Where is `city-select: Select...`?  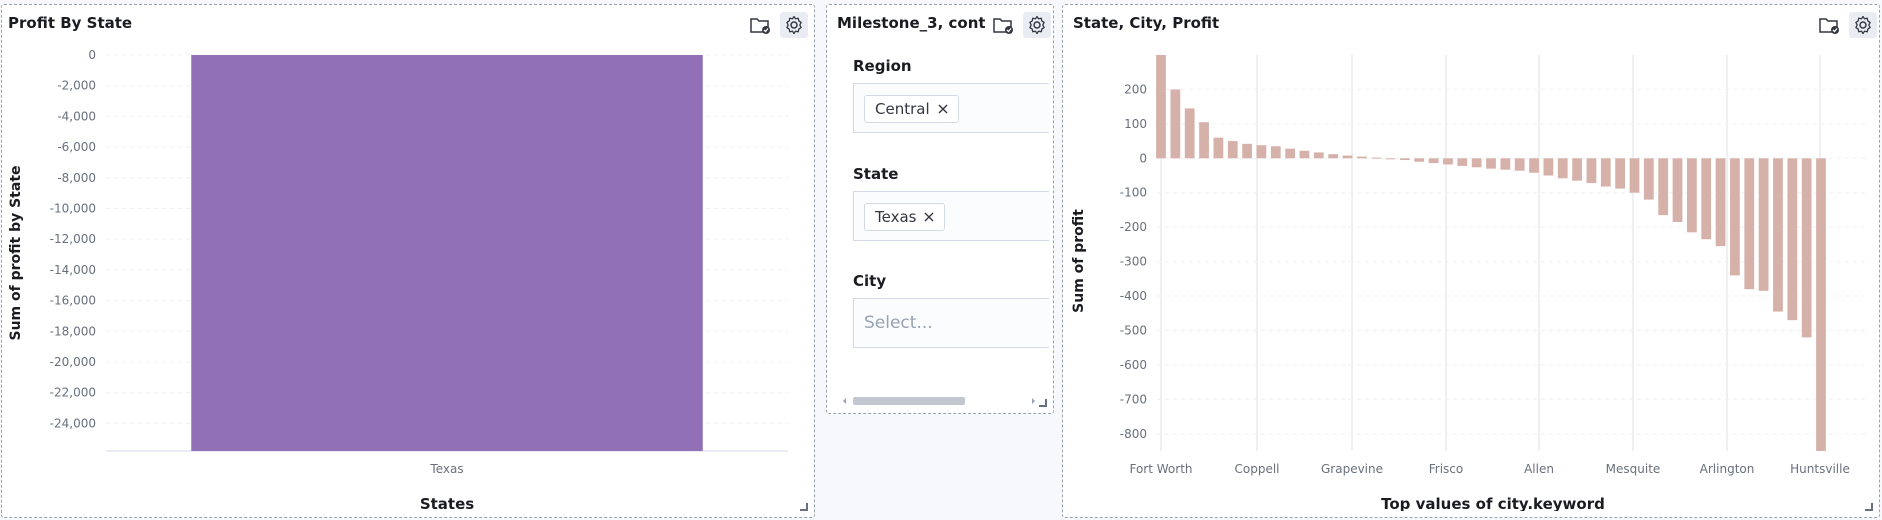
city-select: Select... is located at coordinates (951, 323).